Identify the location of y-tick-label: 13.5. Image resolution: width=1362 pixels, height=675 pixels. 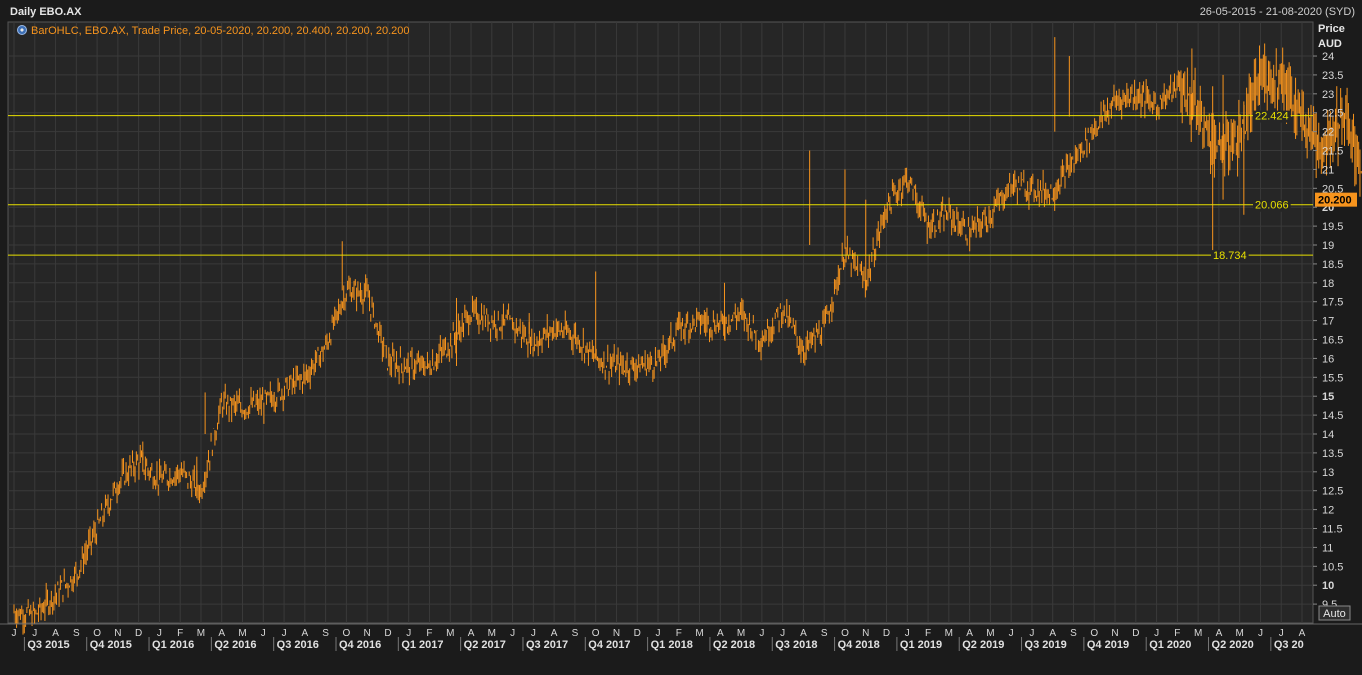
(1332, 454).